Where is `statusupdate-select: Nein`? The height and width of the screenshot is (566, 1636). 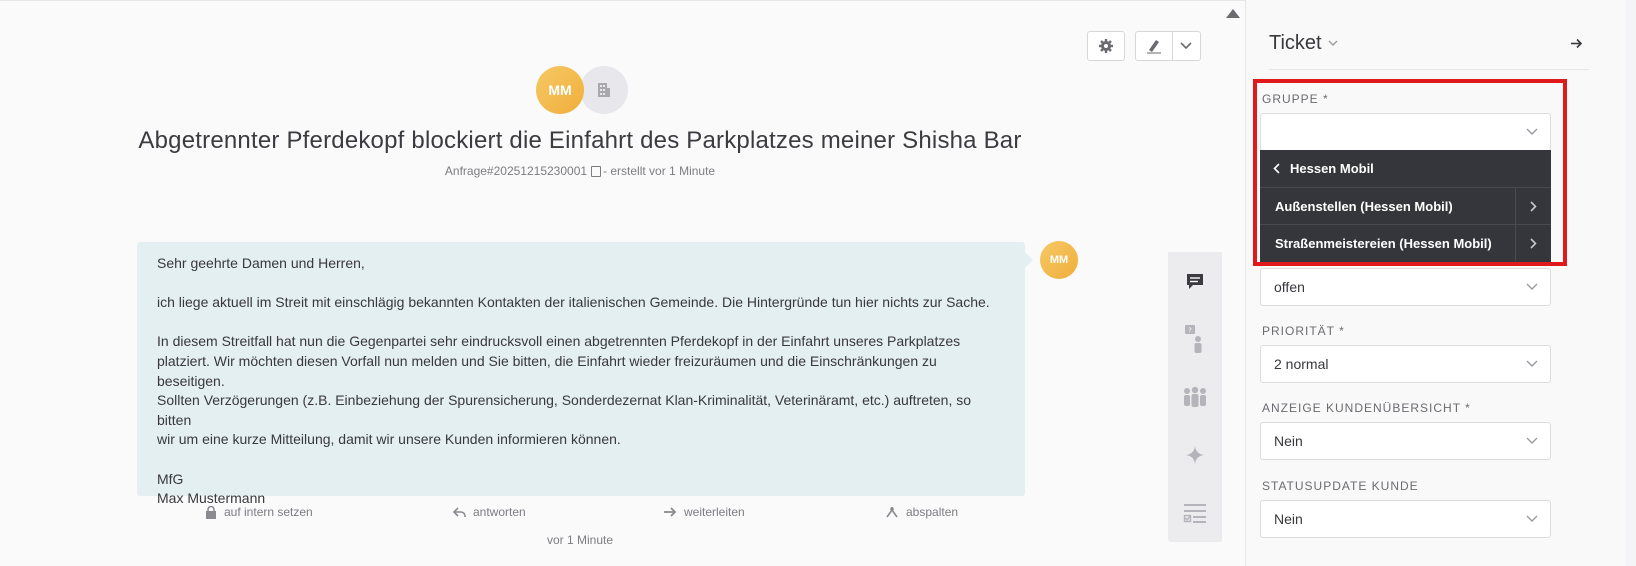 statusupdate-select: Nein is located at coordinates (1405, 519).